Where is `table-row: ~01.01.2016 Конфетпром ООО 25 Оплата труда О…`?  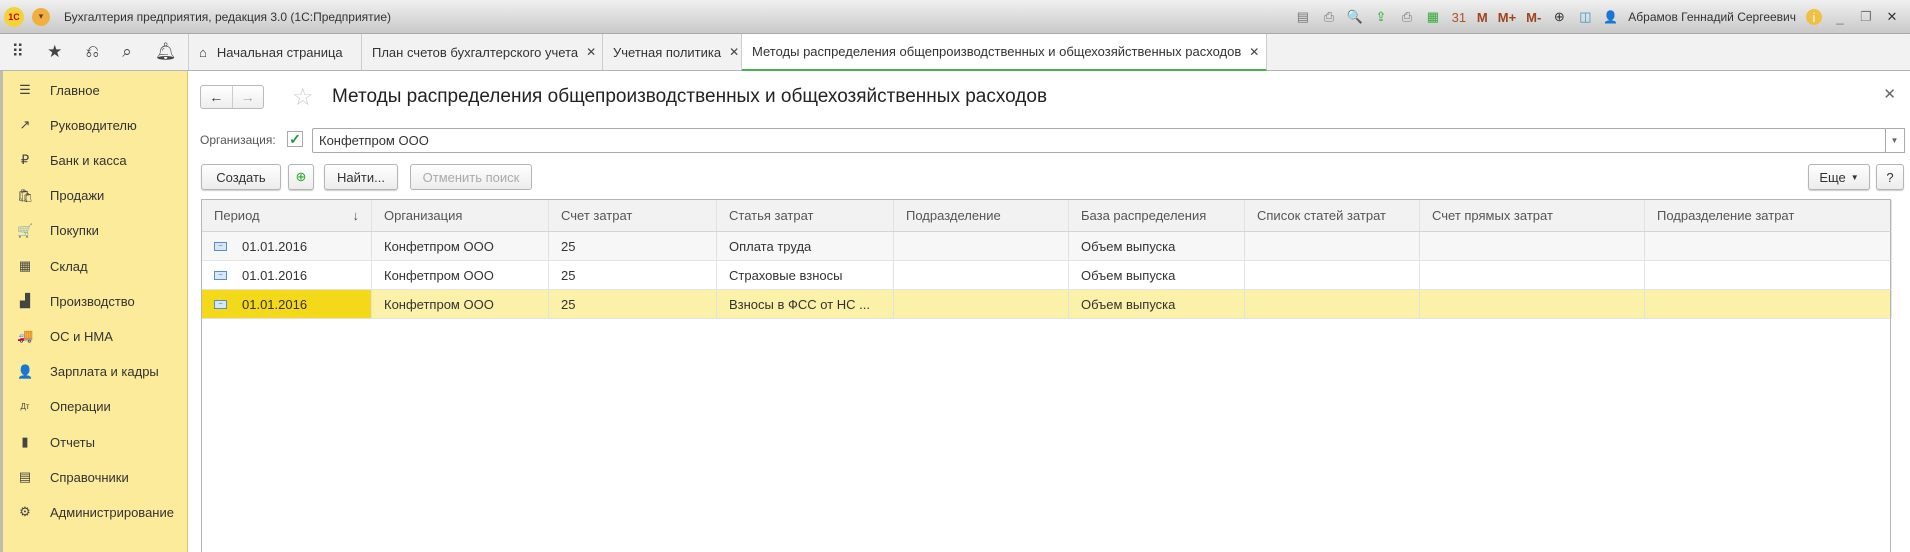
table-row: ~01.01.2016 Конфетпром ООО 25 Оплата труда О… is located at coordinates (1047, 246).